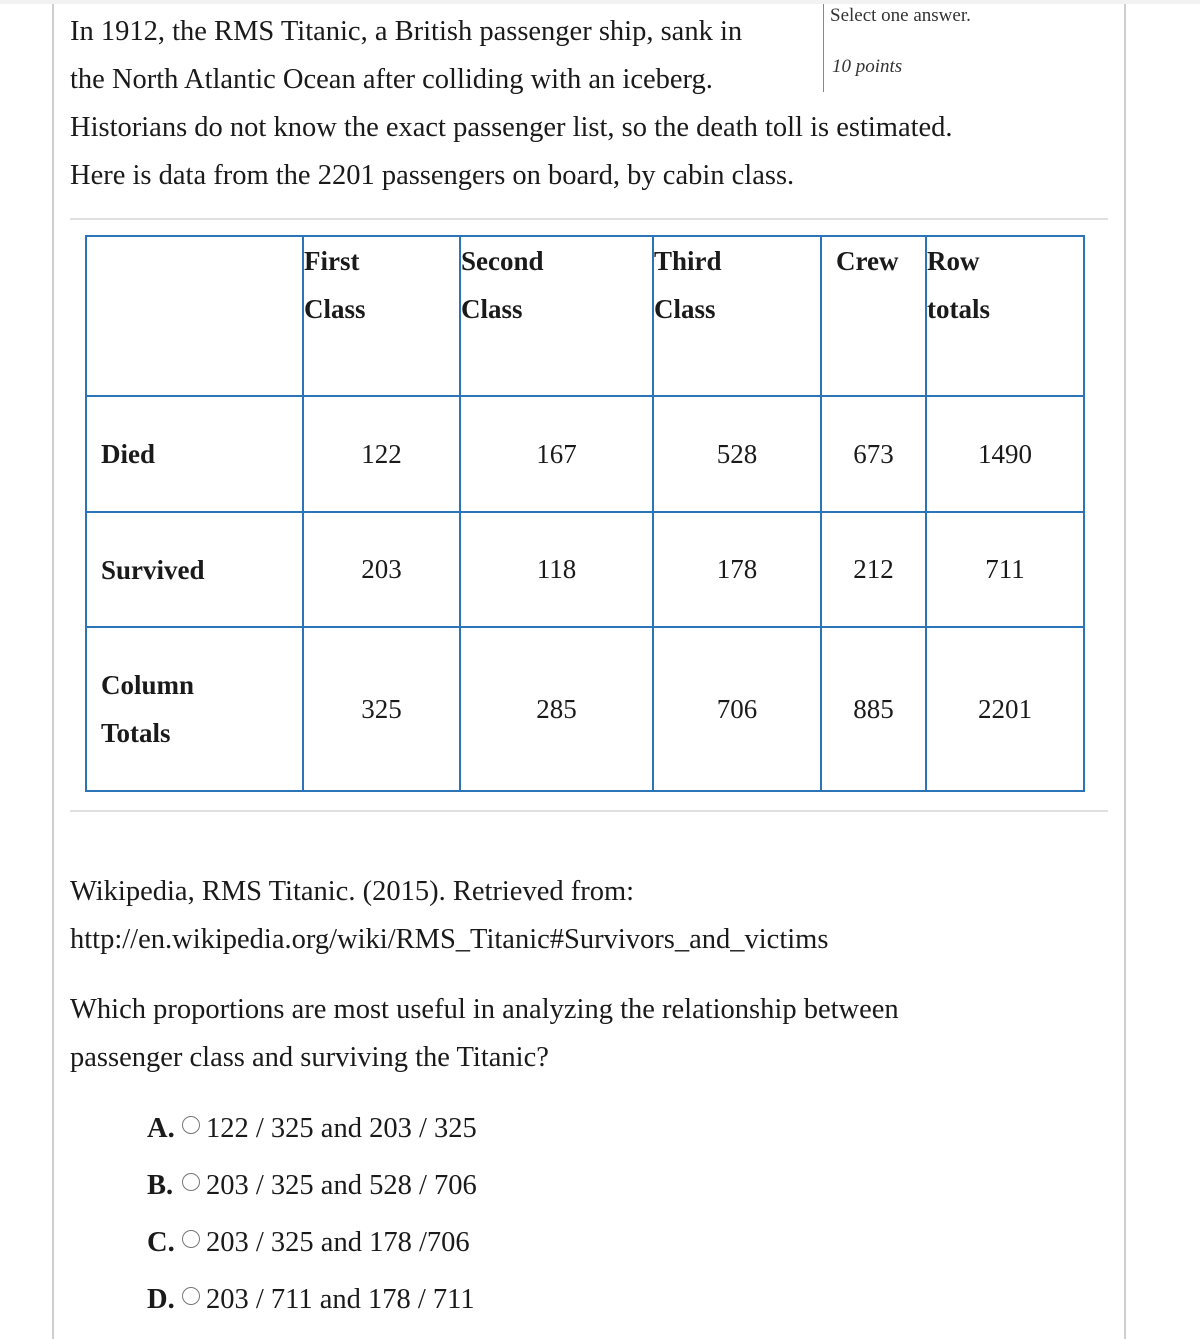 This screenshot has width=1200, height=1339. Describe the element at coordinates (1005, 454) in the screenshot. I see `table-cell: 1490` at that location.